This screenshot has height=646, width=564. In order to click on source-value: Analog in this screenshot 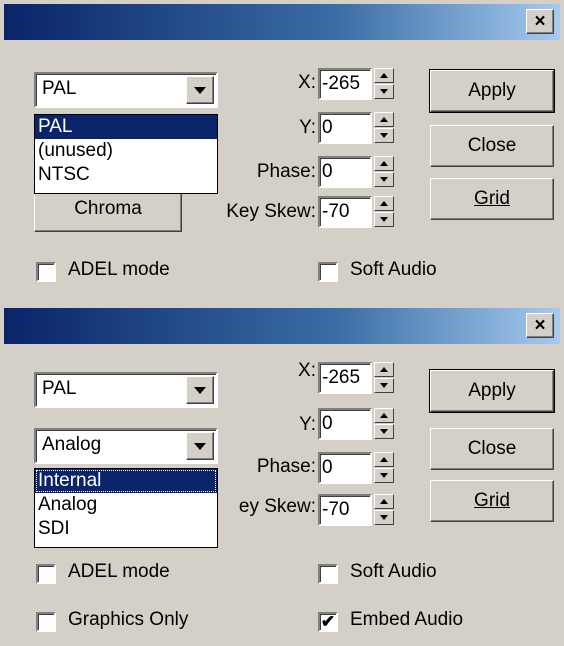, I will do `click(72, 444)`.